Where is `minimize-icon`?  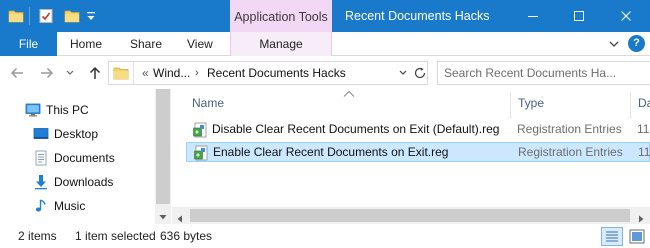 minimize-icon is located at coordinates (533, 16).